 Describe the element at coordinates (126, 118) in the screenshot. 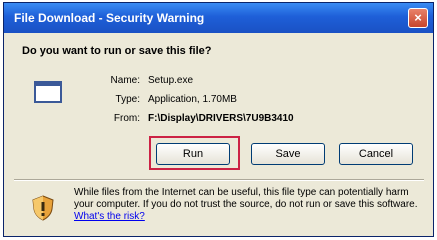

I see `from-label: From:` at that location.